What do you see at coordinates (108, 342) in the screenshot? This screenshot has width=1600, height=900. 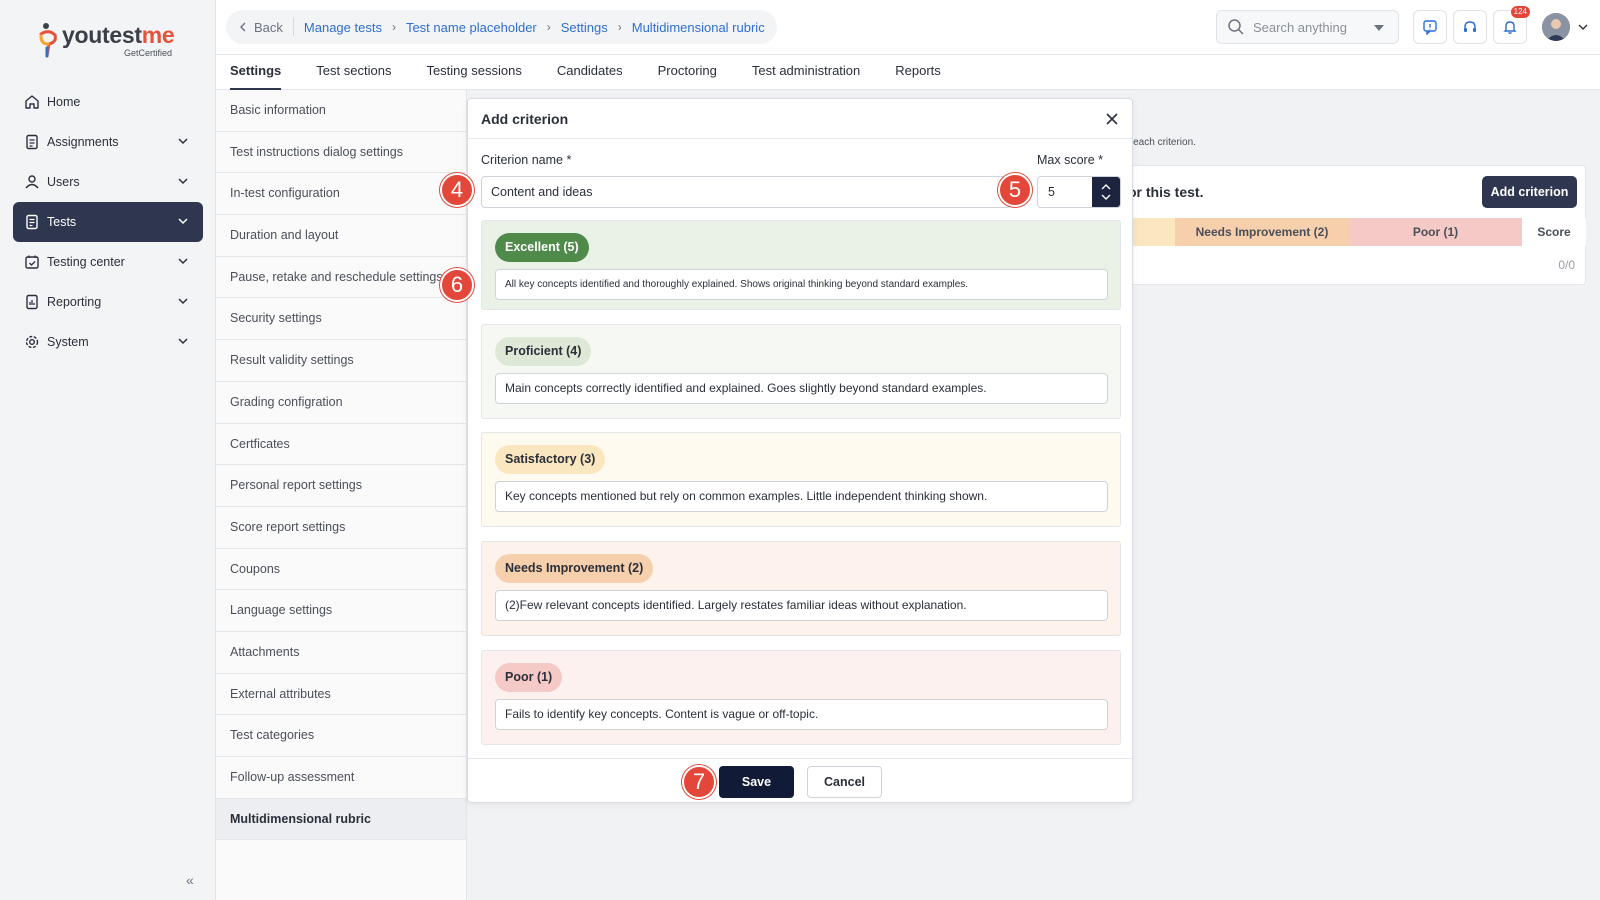 I see `nav-item-system: System` at bounding box center [108, 342].